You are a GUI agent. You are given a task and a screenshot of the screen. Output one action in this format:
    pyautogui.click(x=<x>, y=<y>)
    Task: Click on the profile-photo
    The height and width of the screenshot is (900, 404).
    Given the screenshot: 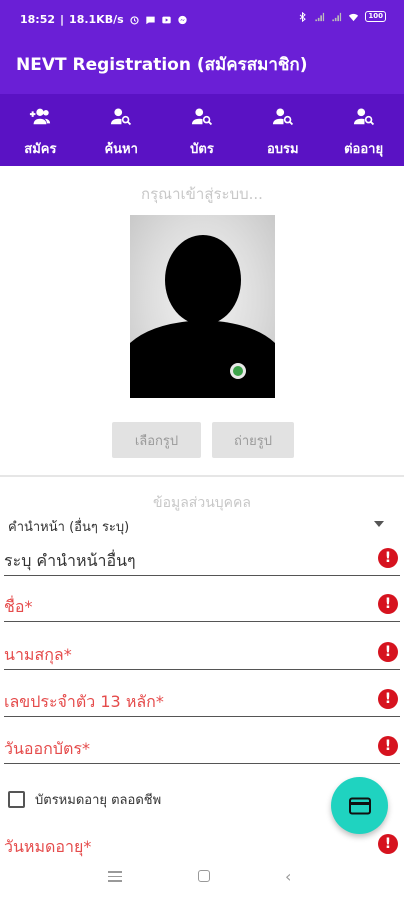 What is the action you would take?
    pyautogui.click(x=202, y=306)
    